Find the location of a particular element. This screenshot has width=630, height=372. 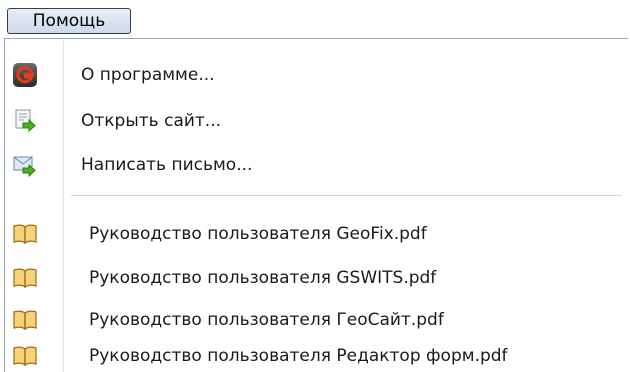

open-site-icon is located at coordinates (25, 121).